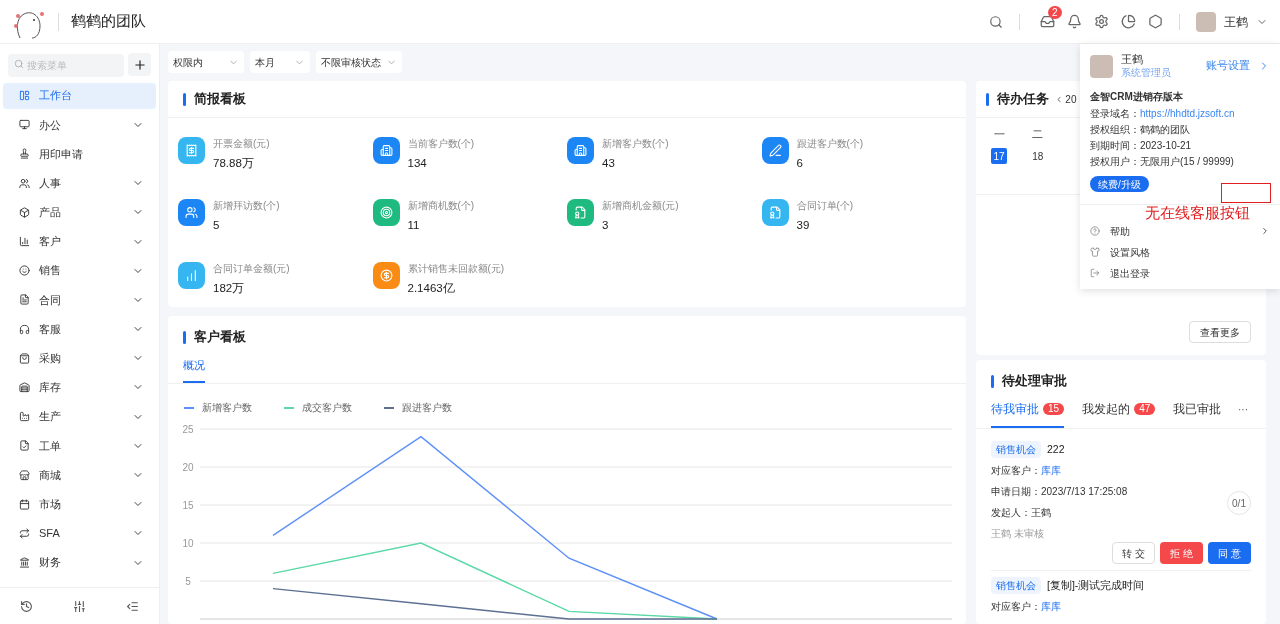  Describe the element at coordinates (79, 387) in the screenshot. I see `sidebar-item: 库存` at that location.